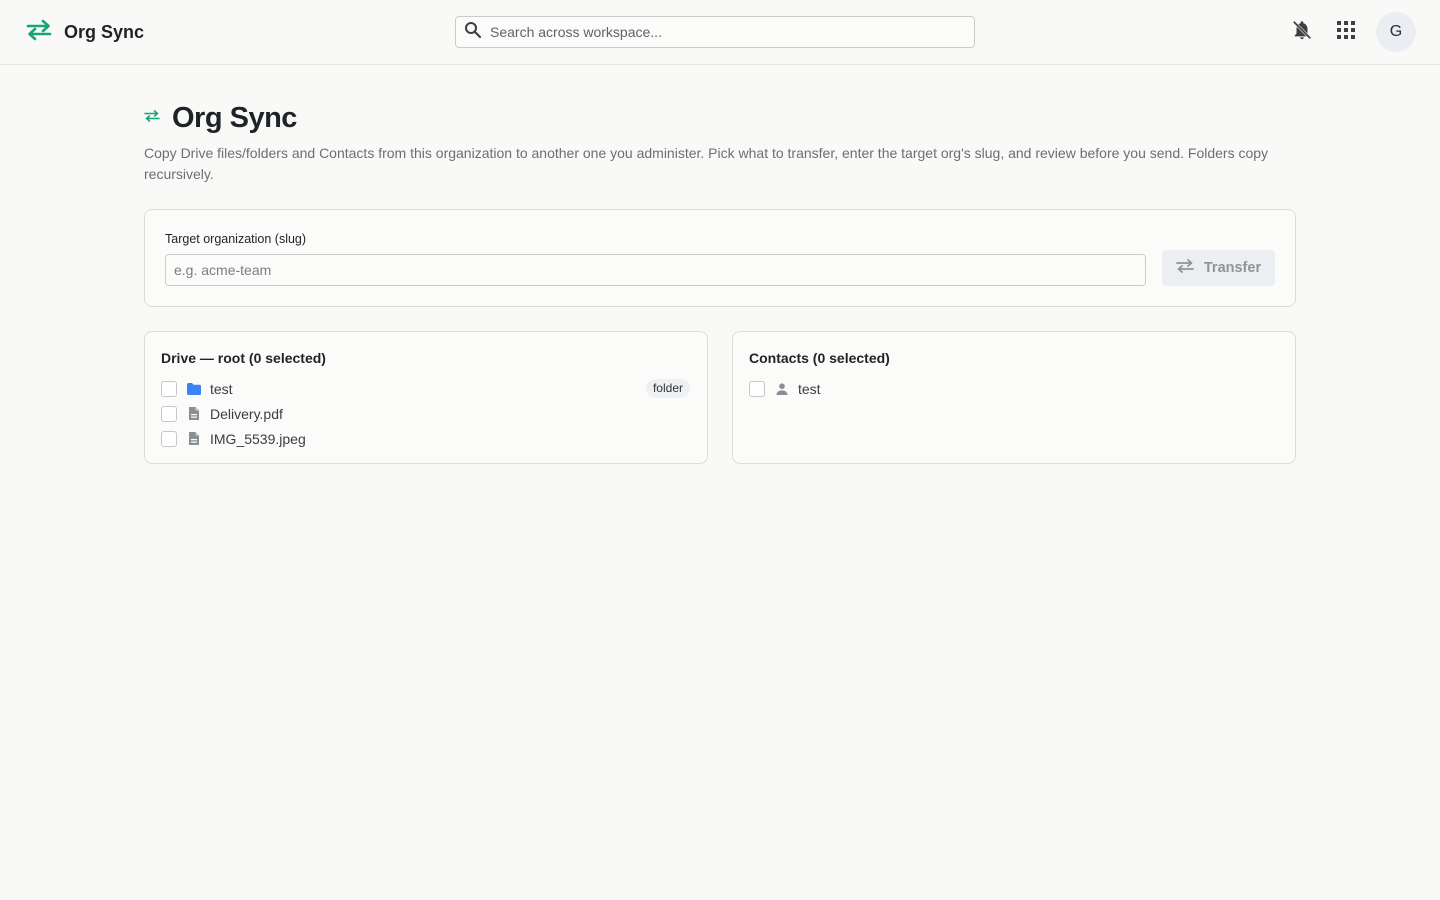  I want to click on contact-item-checkbox, so click(757, 388).